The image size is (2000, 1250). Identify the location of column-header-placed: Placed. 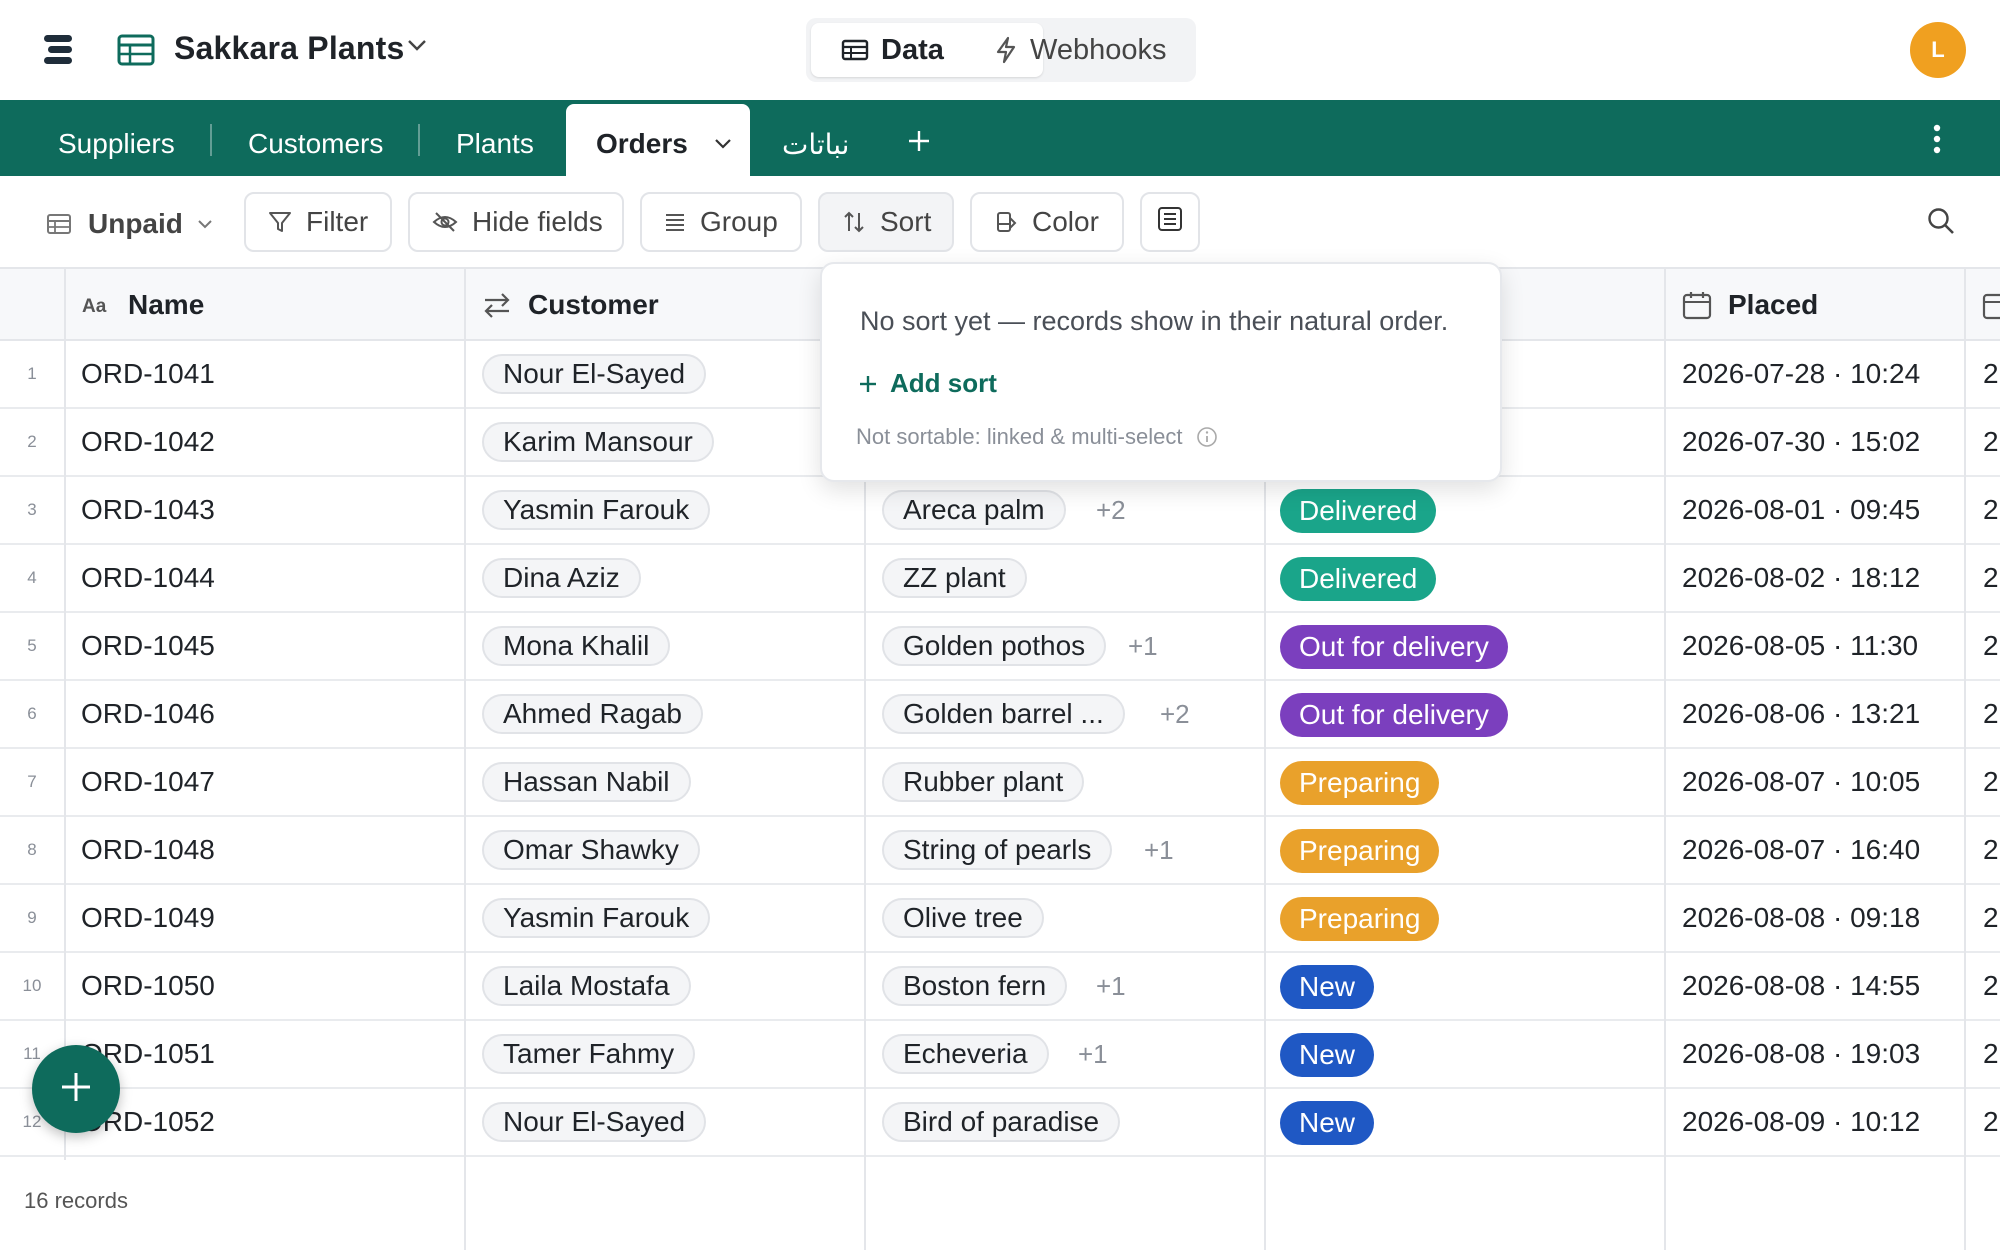
(1750, 305).